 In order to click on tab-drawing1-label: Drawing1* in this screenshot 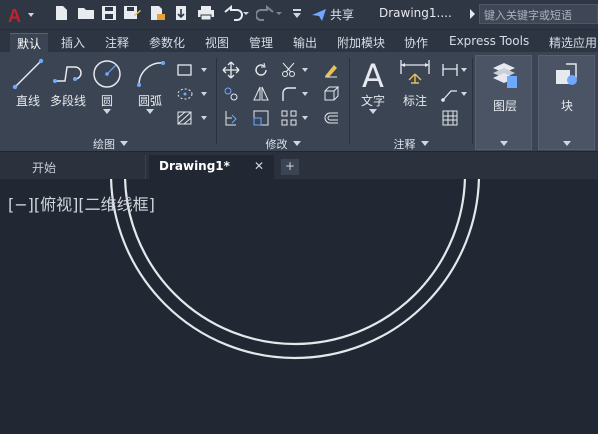, I will do `click(194, 166)`.